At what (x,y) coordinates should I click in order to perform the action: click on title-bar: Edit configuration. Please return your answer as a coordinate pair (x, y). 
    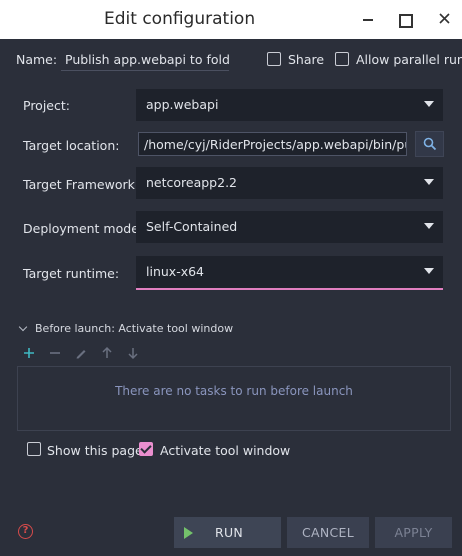
    Looking at the image, I should click on (231, 19).